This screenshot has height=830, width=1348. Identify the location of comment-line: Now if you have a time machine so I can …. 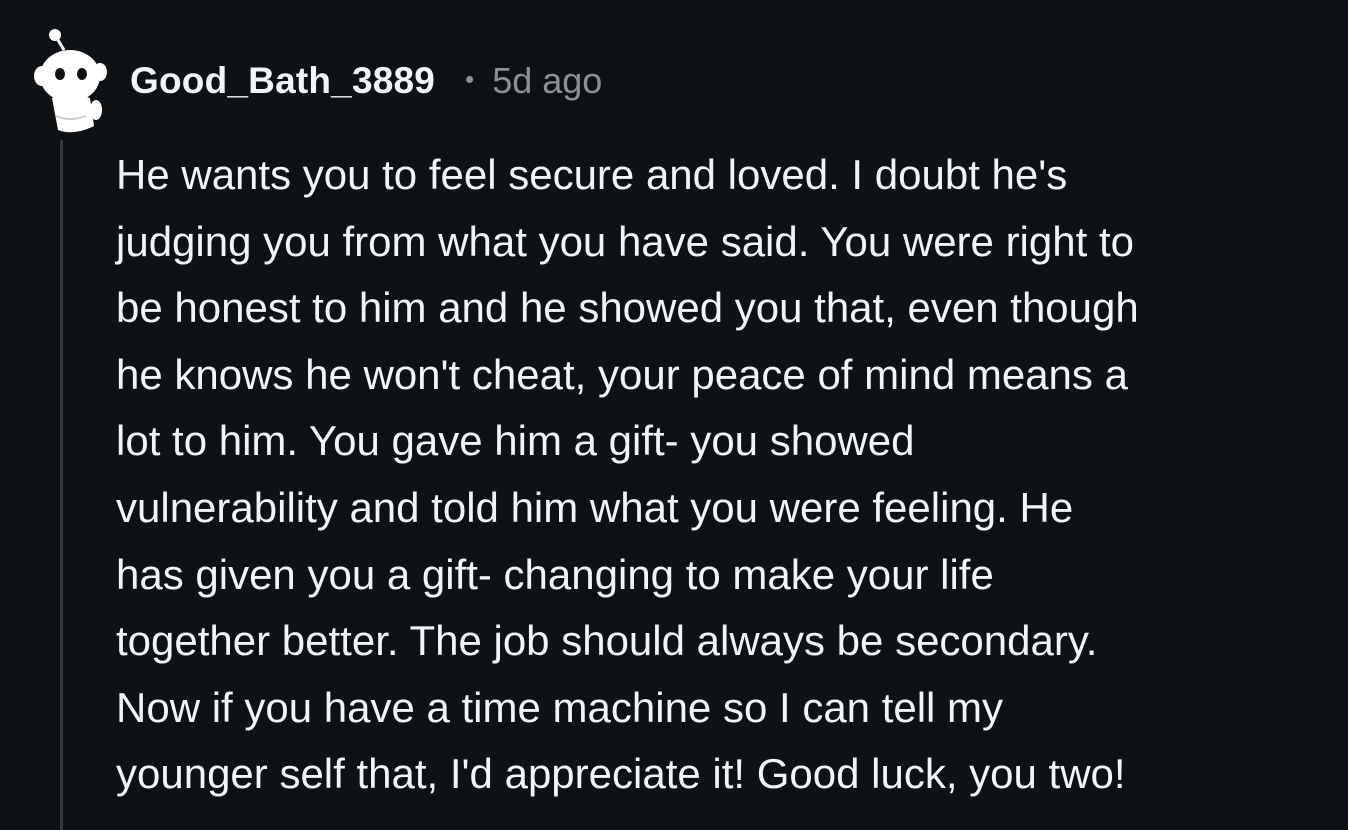
(560, 707).